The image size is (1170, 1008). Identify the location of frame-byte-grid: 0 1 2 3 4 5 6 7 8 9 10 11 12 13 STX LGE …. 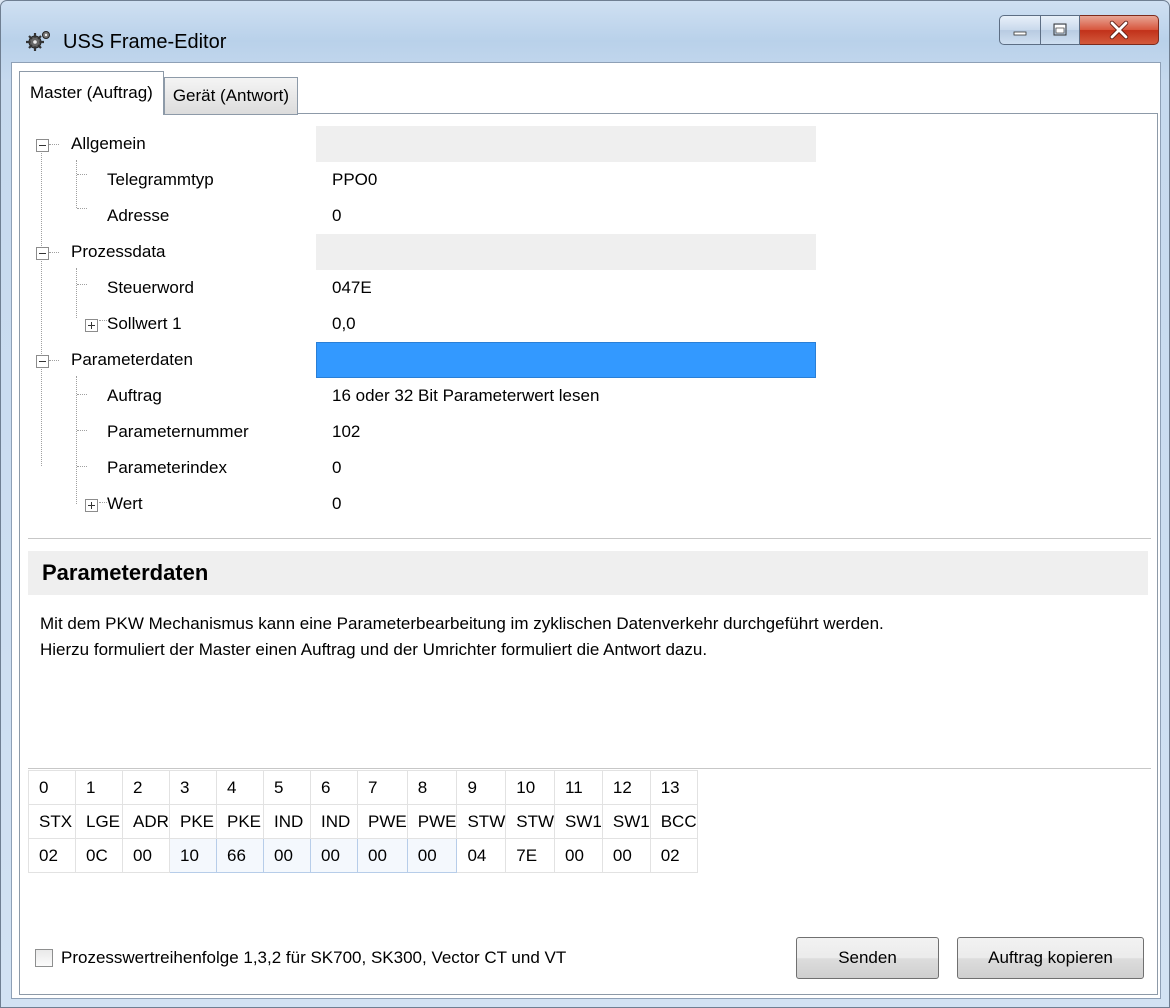
(363, 821).